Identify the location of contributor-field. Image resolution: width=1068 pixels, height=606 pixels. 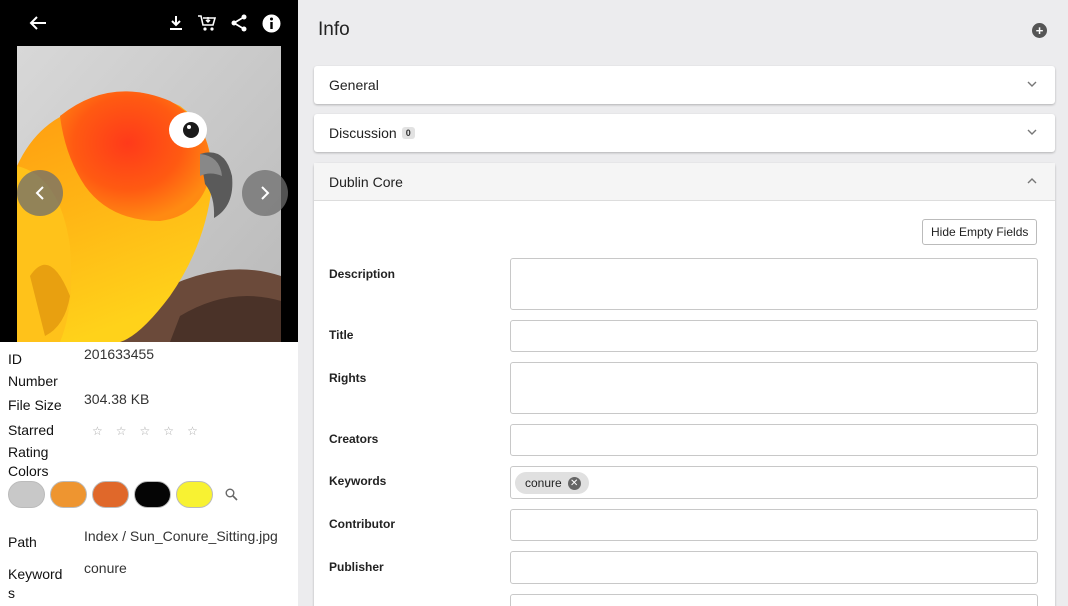
(774, 525).